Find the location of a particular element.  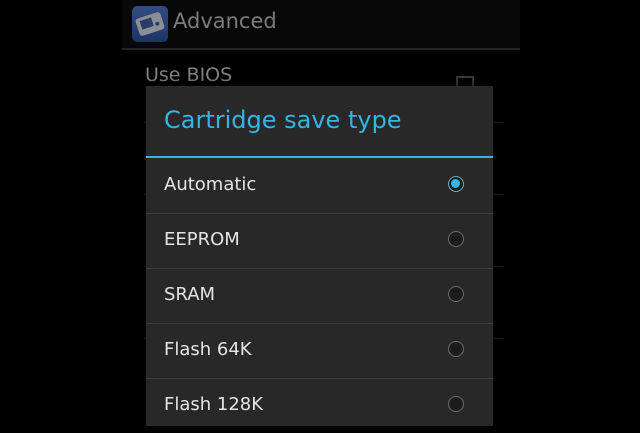

option-label: EEPROM is located at coordinates (202, 239).